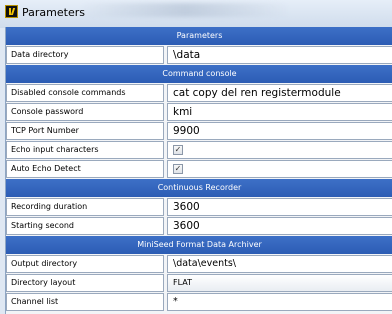 The height and width of the screenshot is (314, 392). What do you see at coordinates (85, 150) in the screenshot?
I see `label-echo-input: Echo input characters` at bounding box center [85, 150].